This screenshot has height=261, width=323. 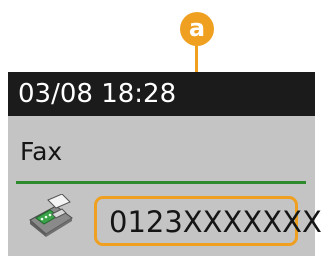 I want to click on date-time-display: 03/08 18:28, so click(x=97, y=94).